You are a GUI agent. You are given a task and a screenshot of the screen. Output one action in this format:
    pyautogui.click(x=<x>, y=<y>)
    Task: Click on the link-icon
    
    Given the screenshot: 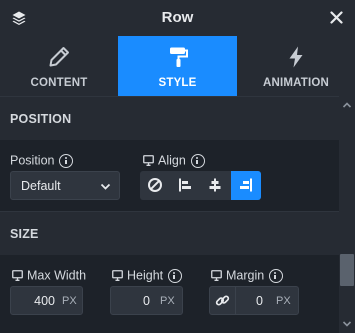 What is the action you would take?
    pyautogui.click(x=222, y=300)
    